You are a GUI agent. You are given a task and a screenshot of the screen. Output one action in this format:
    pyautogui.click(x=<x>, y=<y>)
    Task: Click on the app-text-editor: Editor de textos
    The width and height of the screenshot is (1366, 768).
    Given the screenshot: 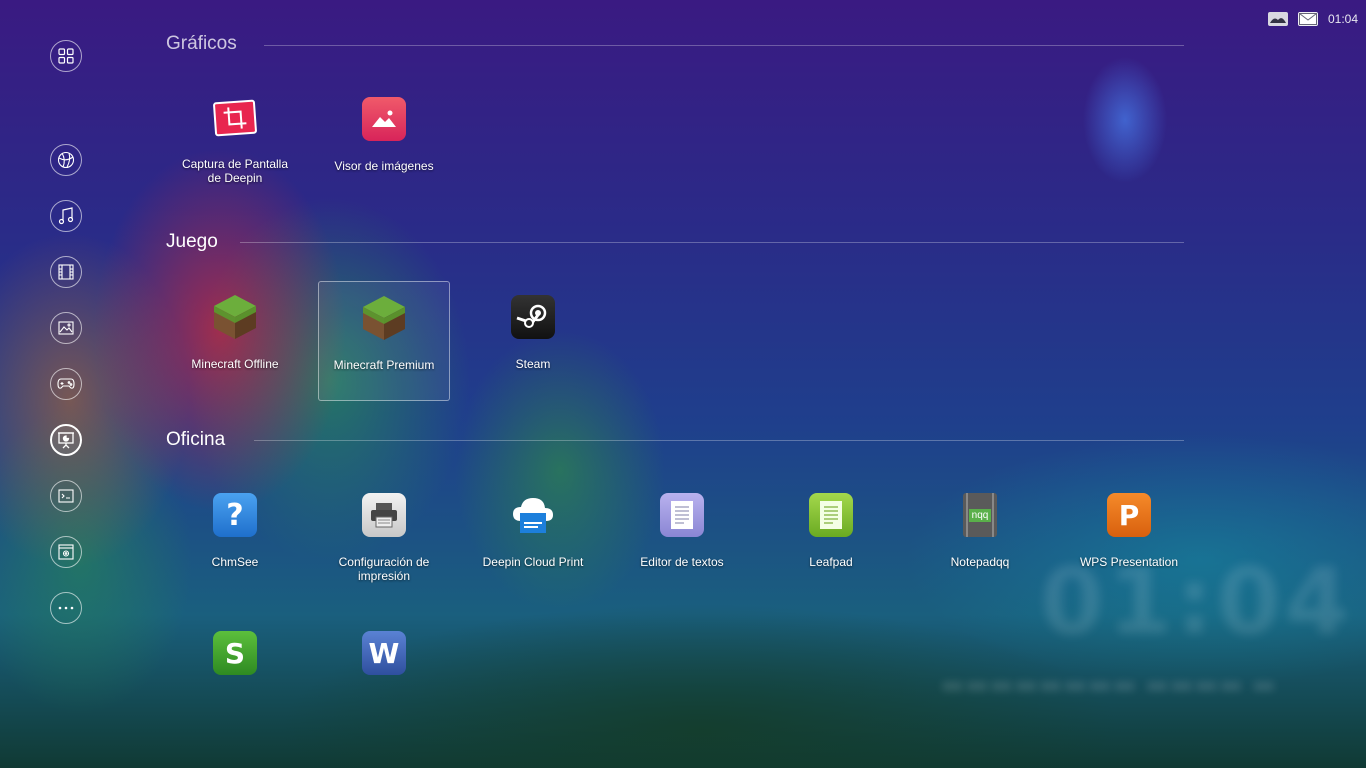 What is the action you would take?
    pyautogui.click(x=682, y=539)
    